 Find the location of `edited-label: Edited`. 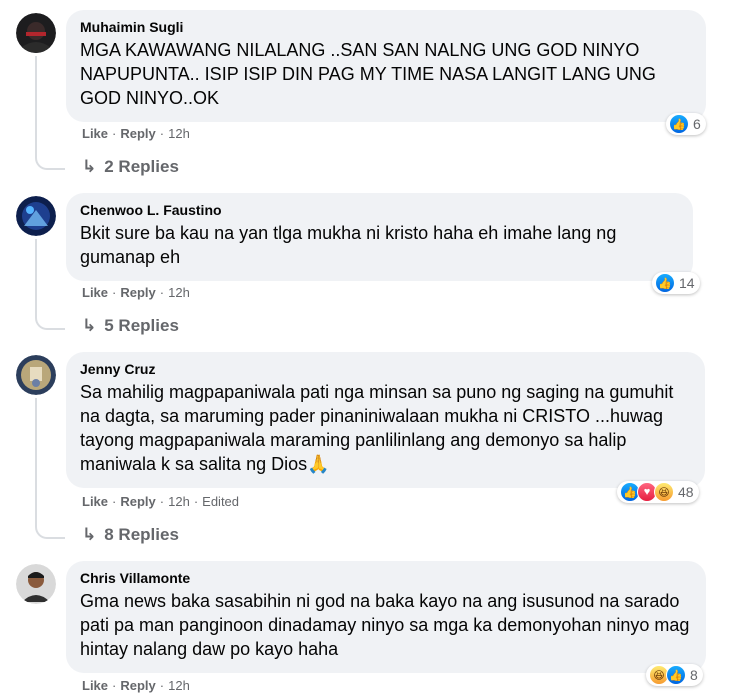

edited-label: Edited is located at coordinates (220, 501).